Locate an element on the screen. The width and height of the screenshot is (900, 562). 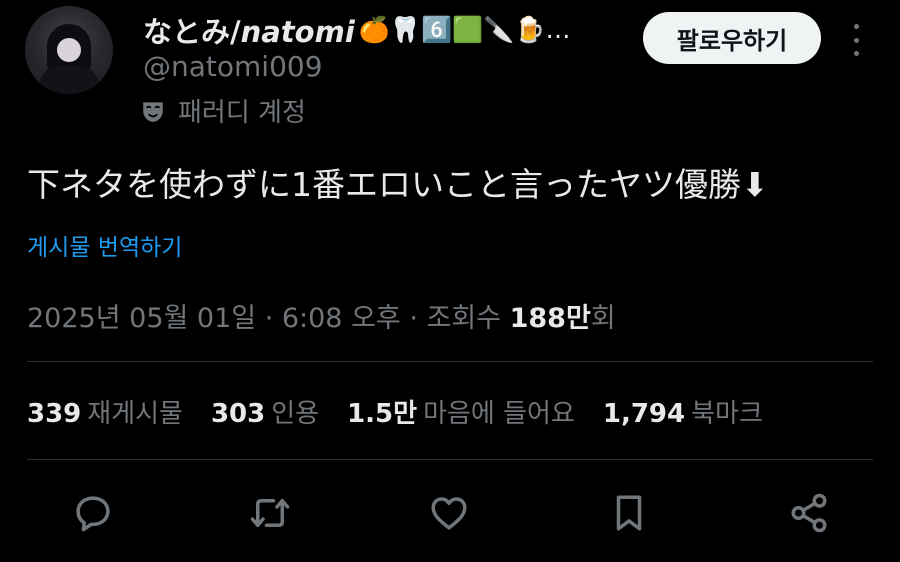
view-suffix: 회 is located at coordinates (603, 318).